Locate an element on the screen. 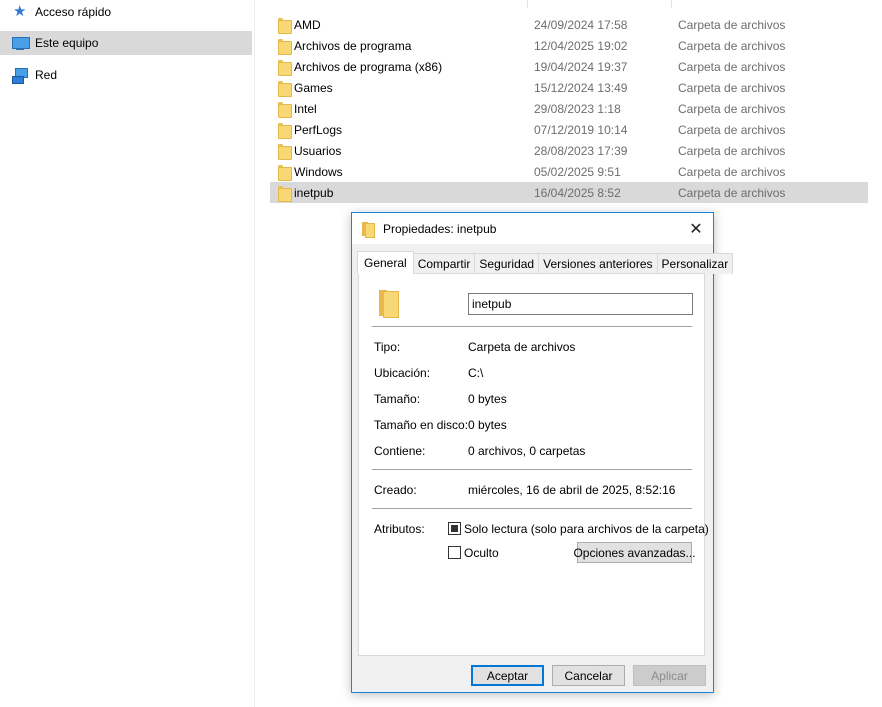 The image size is (882, 707). folder-name-input is located at coordinates (580, 304).